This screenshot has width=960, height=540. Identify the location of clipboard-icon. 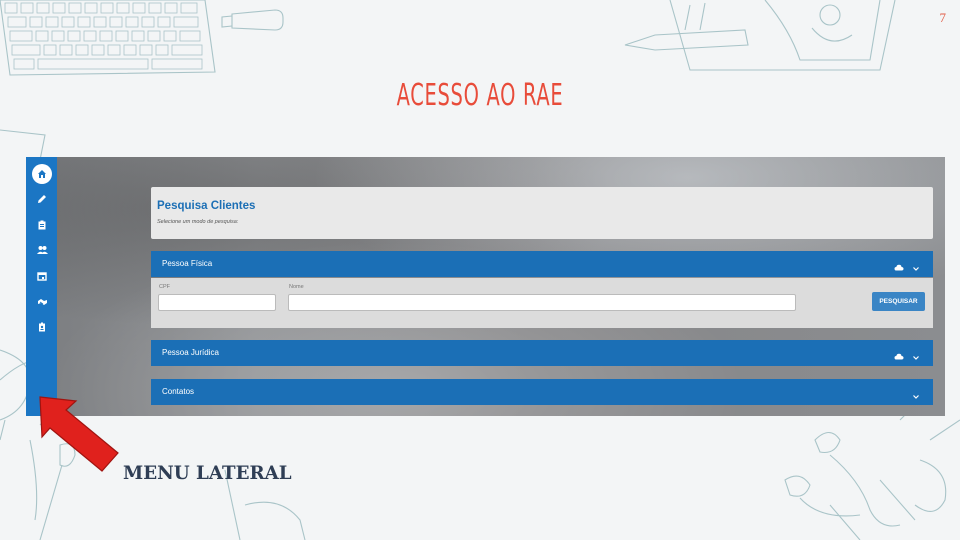
(42, 225).